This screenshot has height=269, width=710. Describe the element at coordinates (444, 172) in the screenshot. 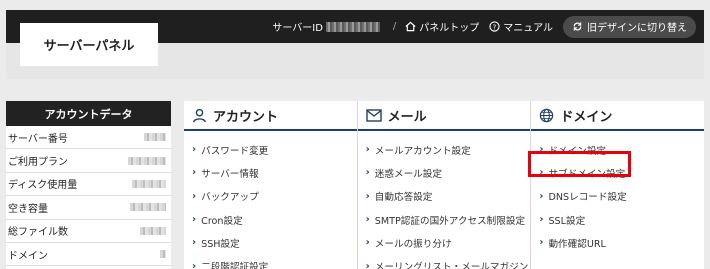

I see `link-spam: › 迷惑メール設定` at that location.